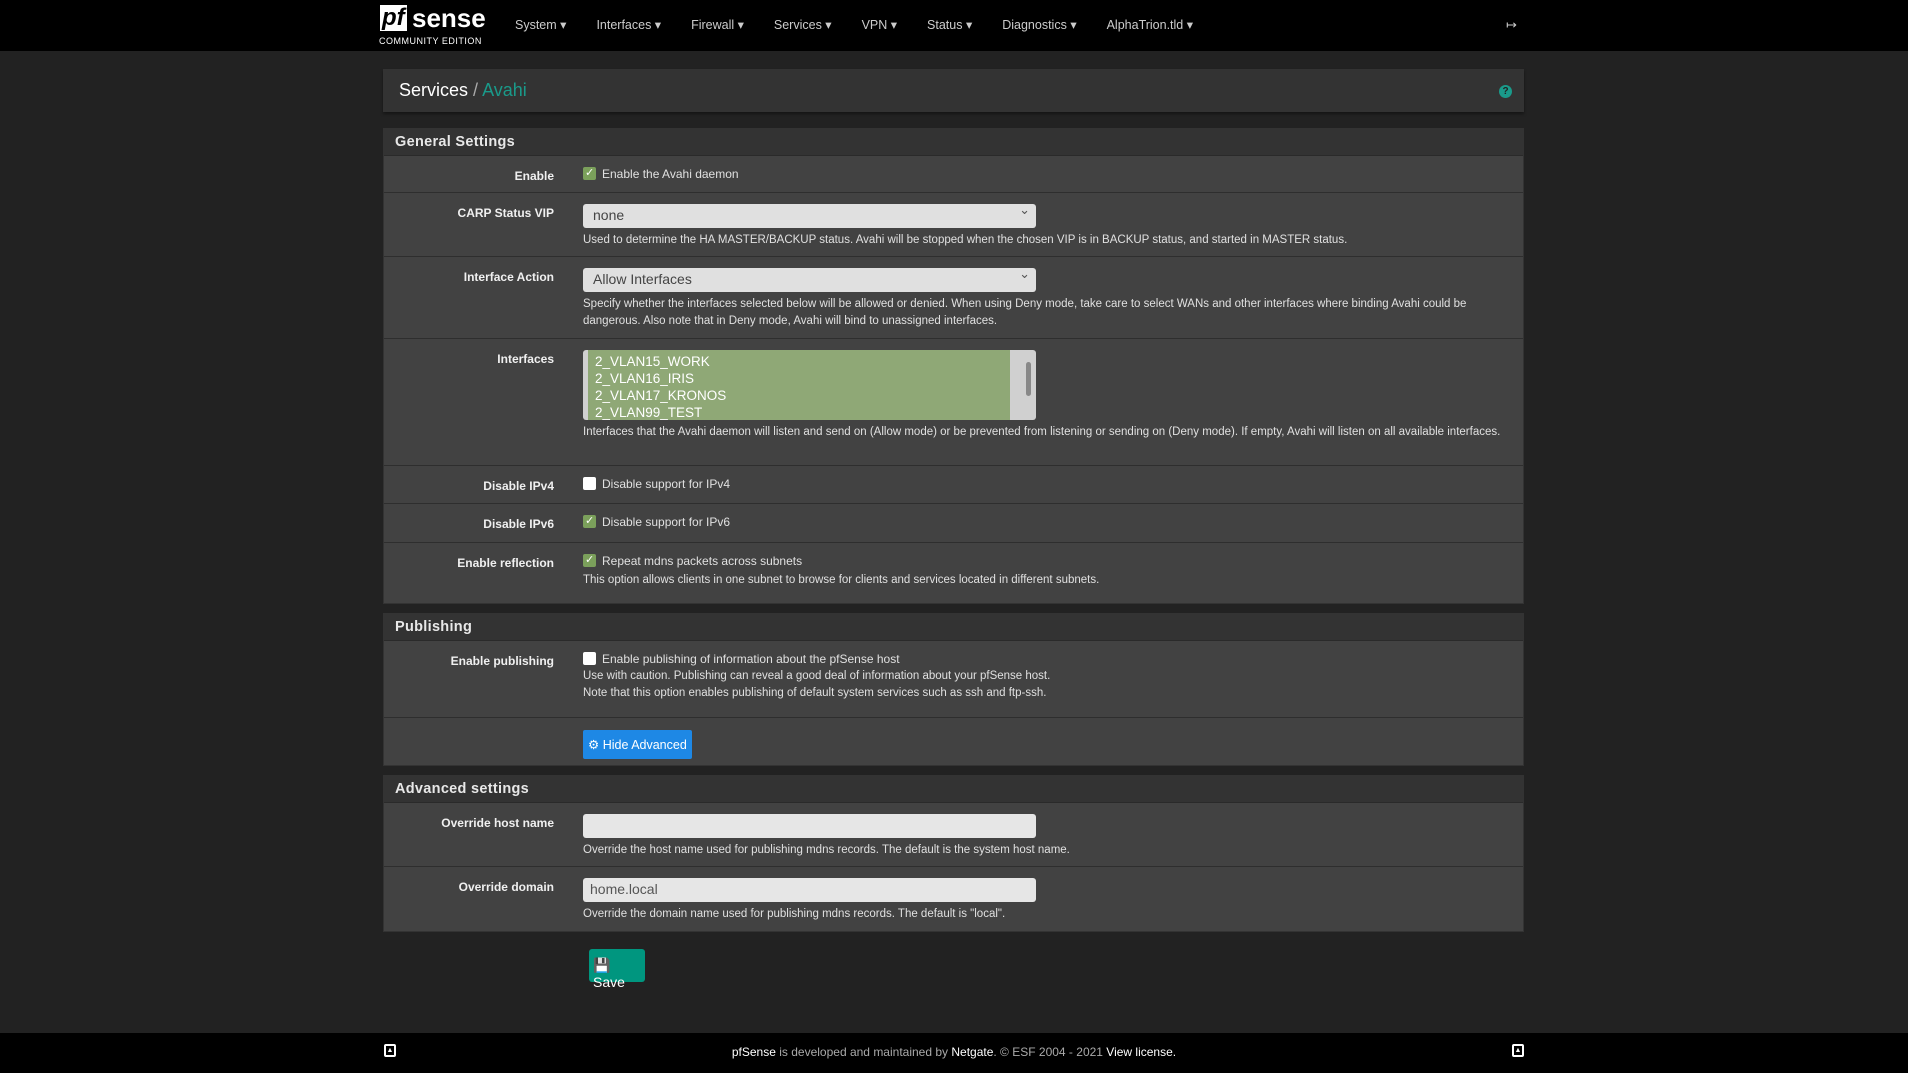 Image resolution: width=1908 pixels, height=1073 pixels. What do you see at coordinates (1505, 91) in the screenshot?
I see `question-circle-icon: ?` at bounding box center [1505, 91].